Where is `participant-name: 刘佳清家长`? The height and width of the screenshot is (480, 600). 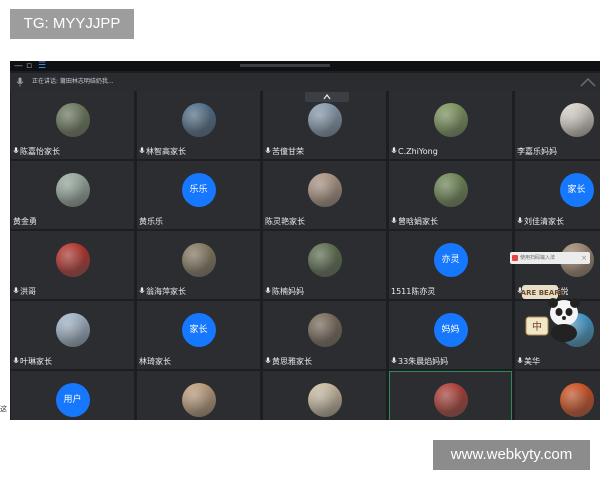
participant-name: 刘佳清家长 is located at coordinates (540, 222).